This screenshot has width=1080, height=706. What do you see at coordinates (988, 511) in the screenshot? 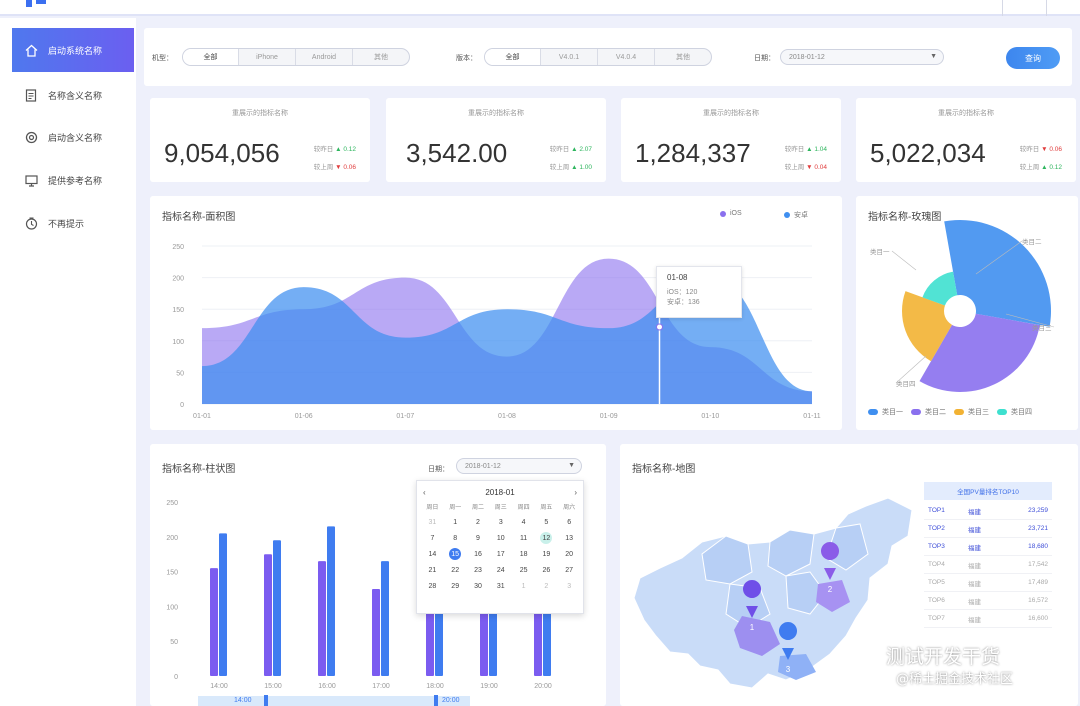
I see `table-row: TOP1 福建 23,259` at bounding box center [988, 511].